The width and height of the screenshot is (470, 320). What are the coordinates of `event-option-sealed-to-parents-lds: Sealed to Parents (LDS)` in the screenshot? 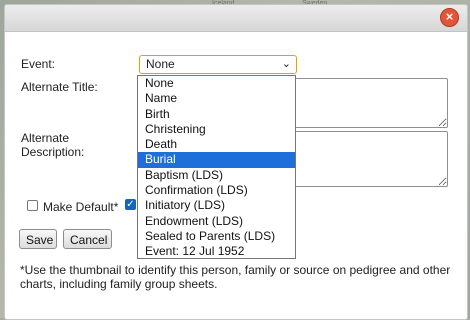 It's located at (216, 236).